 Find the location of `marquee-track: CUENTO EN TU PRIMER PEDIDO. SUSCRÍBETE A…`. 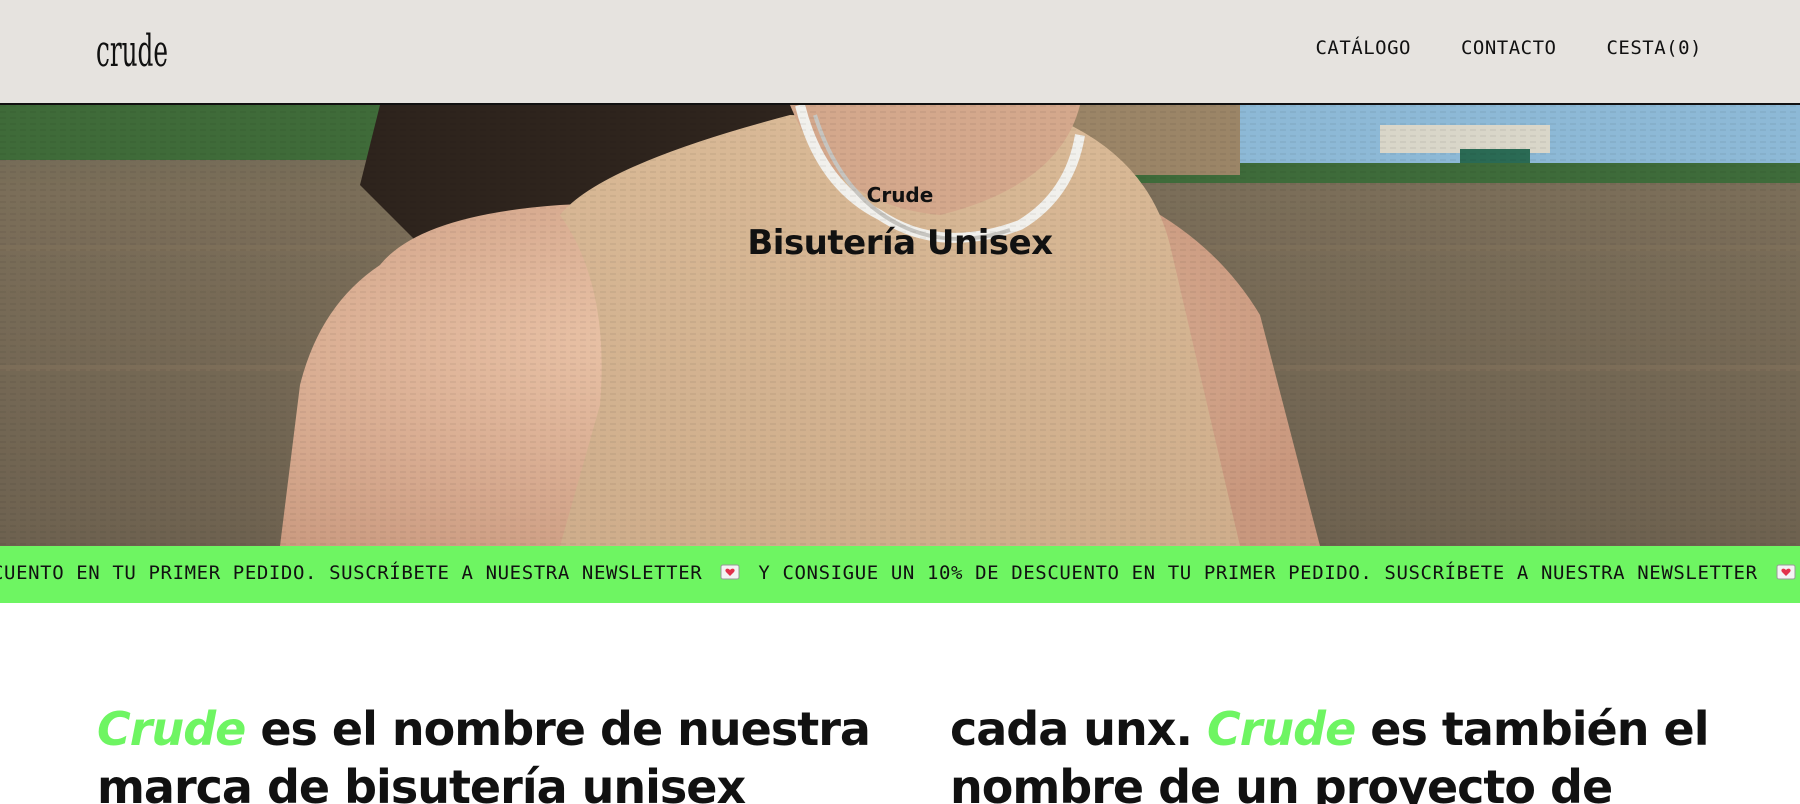

marquee-track: CUENTO EN TU PRIMER PEDIDO. SUSCRÍBETE A… is located at coordinates (900, 573).